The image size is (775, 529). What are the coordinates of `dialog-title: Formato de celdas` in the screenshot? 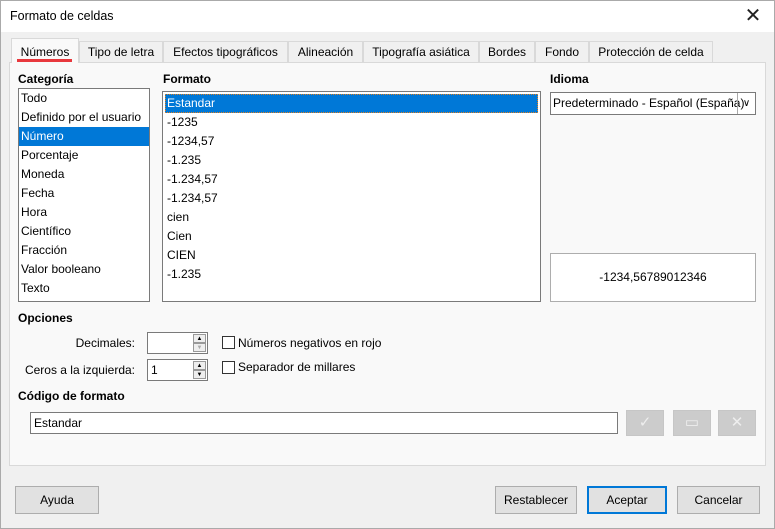 It's located at (62, 16).